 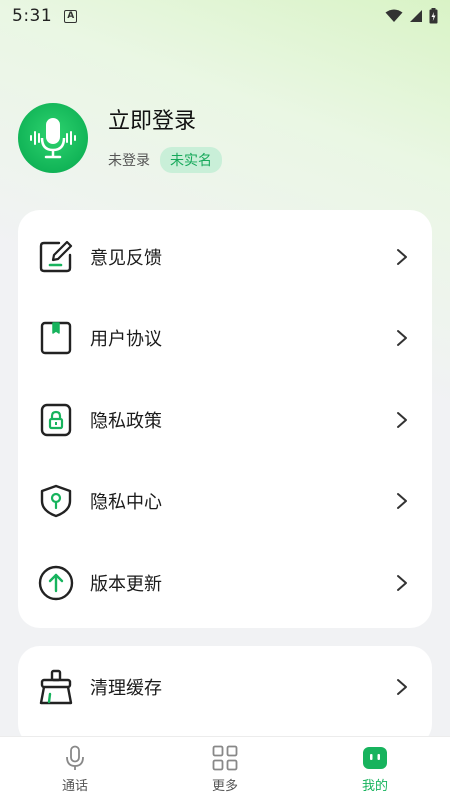 What do you see at coordinates (75, 757) in the screenshot?
I see `microphone-icon` at bounding box center [75, 757].